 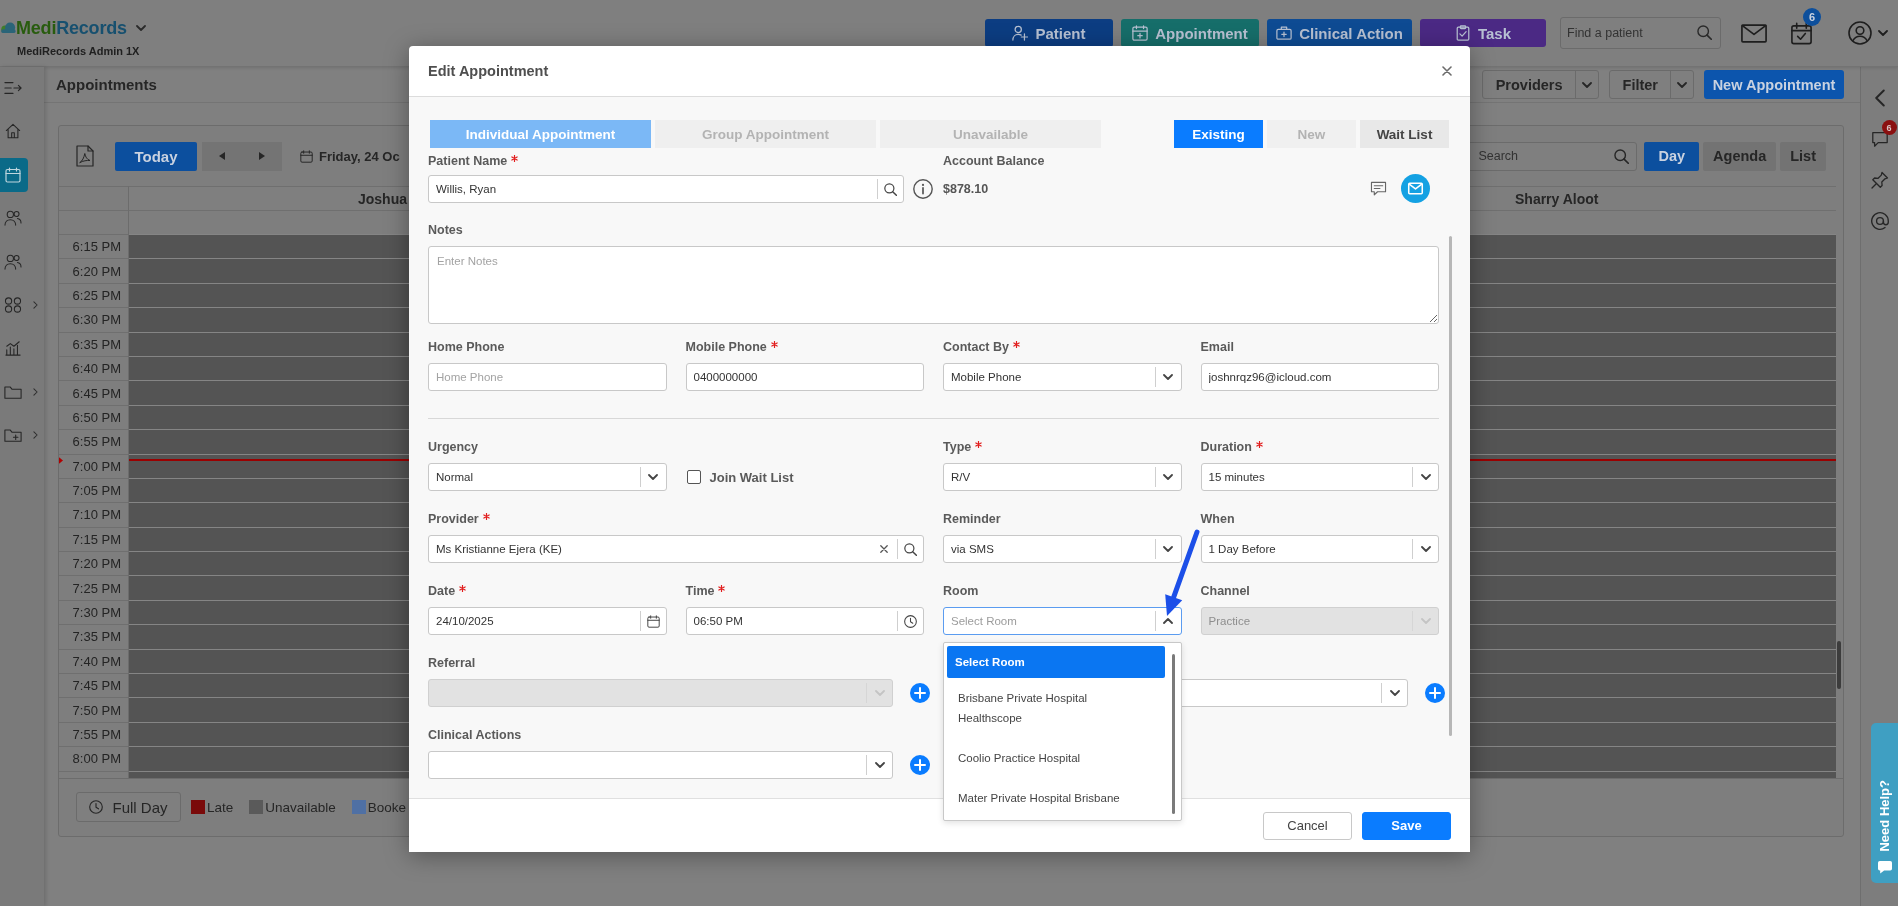 What do you see at coordinates (1217, 346) in the screenshot?
I see `field-label: Email` at bounding box center [1217, 346].